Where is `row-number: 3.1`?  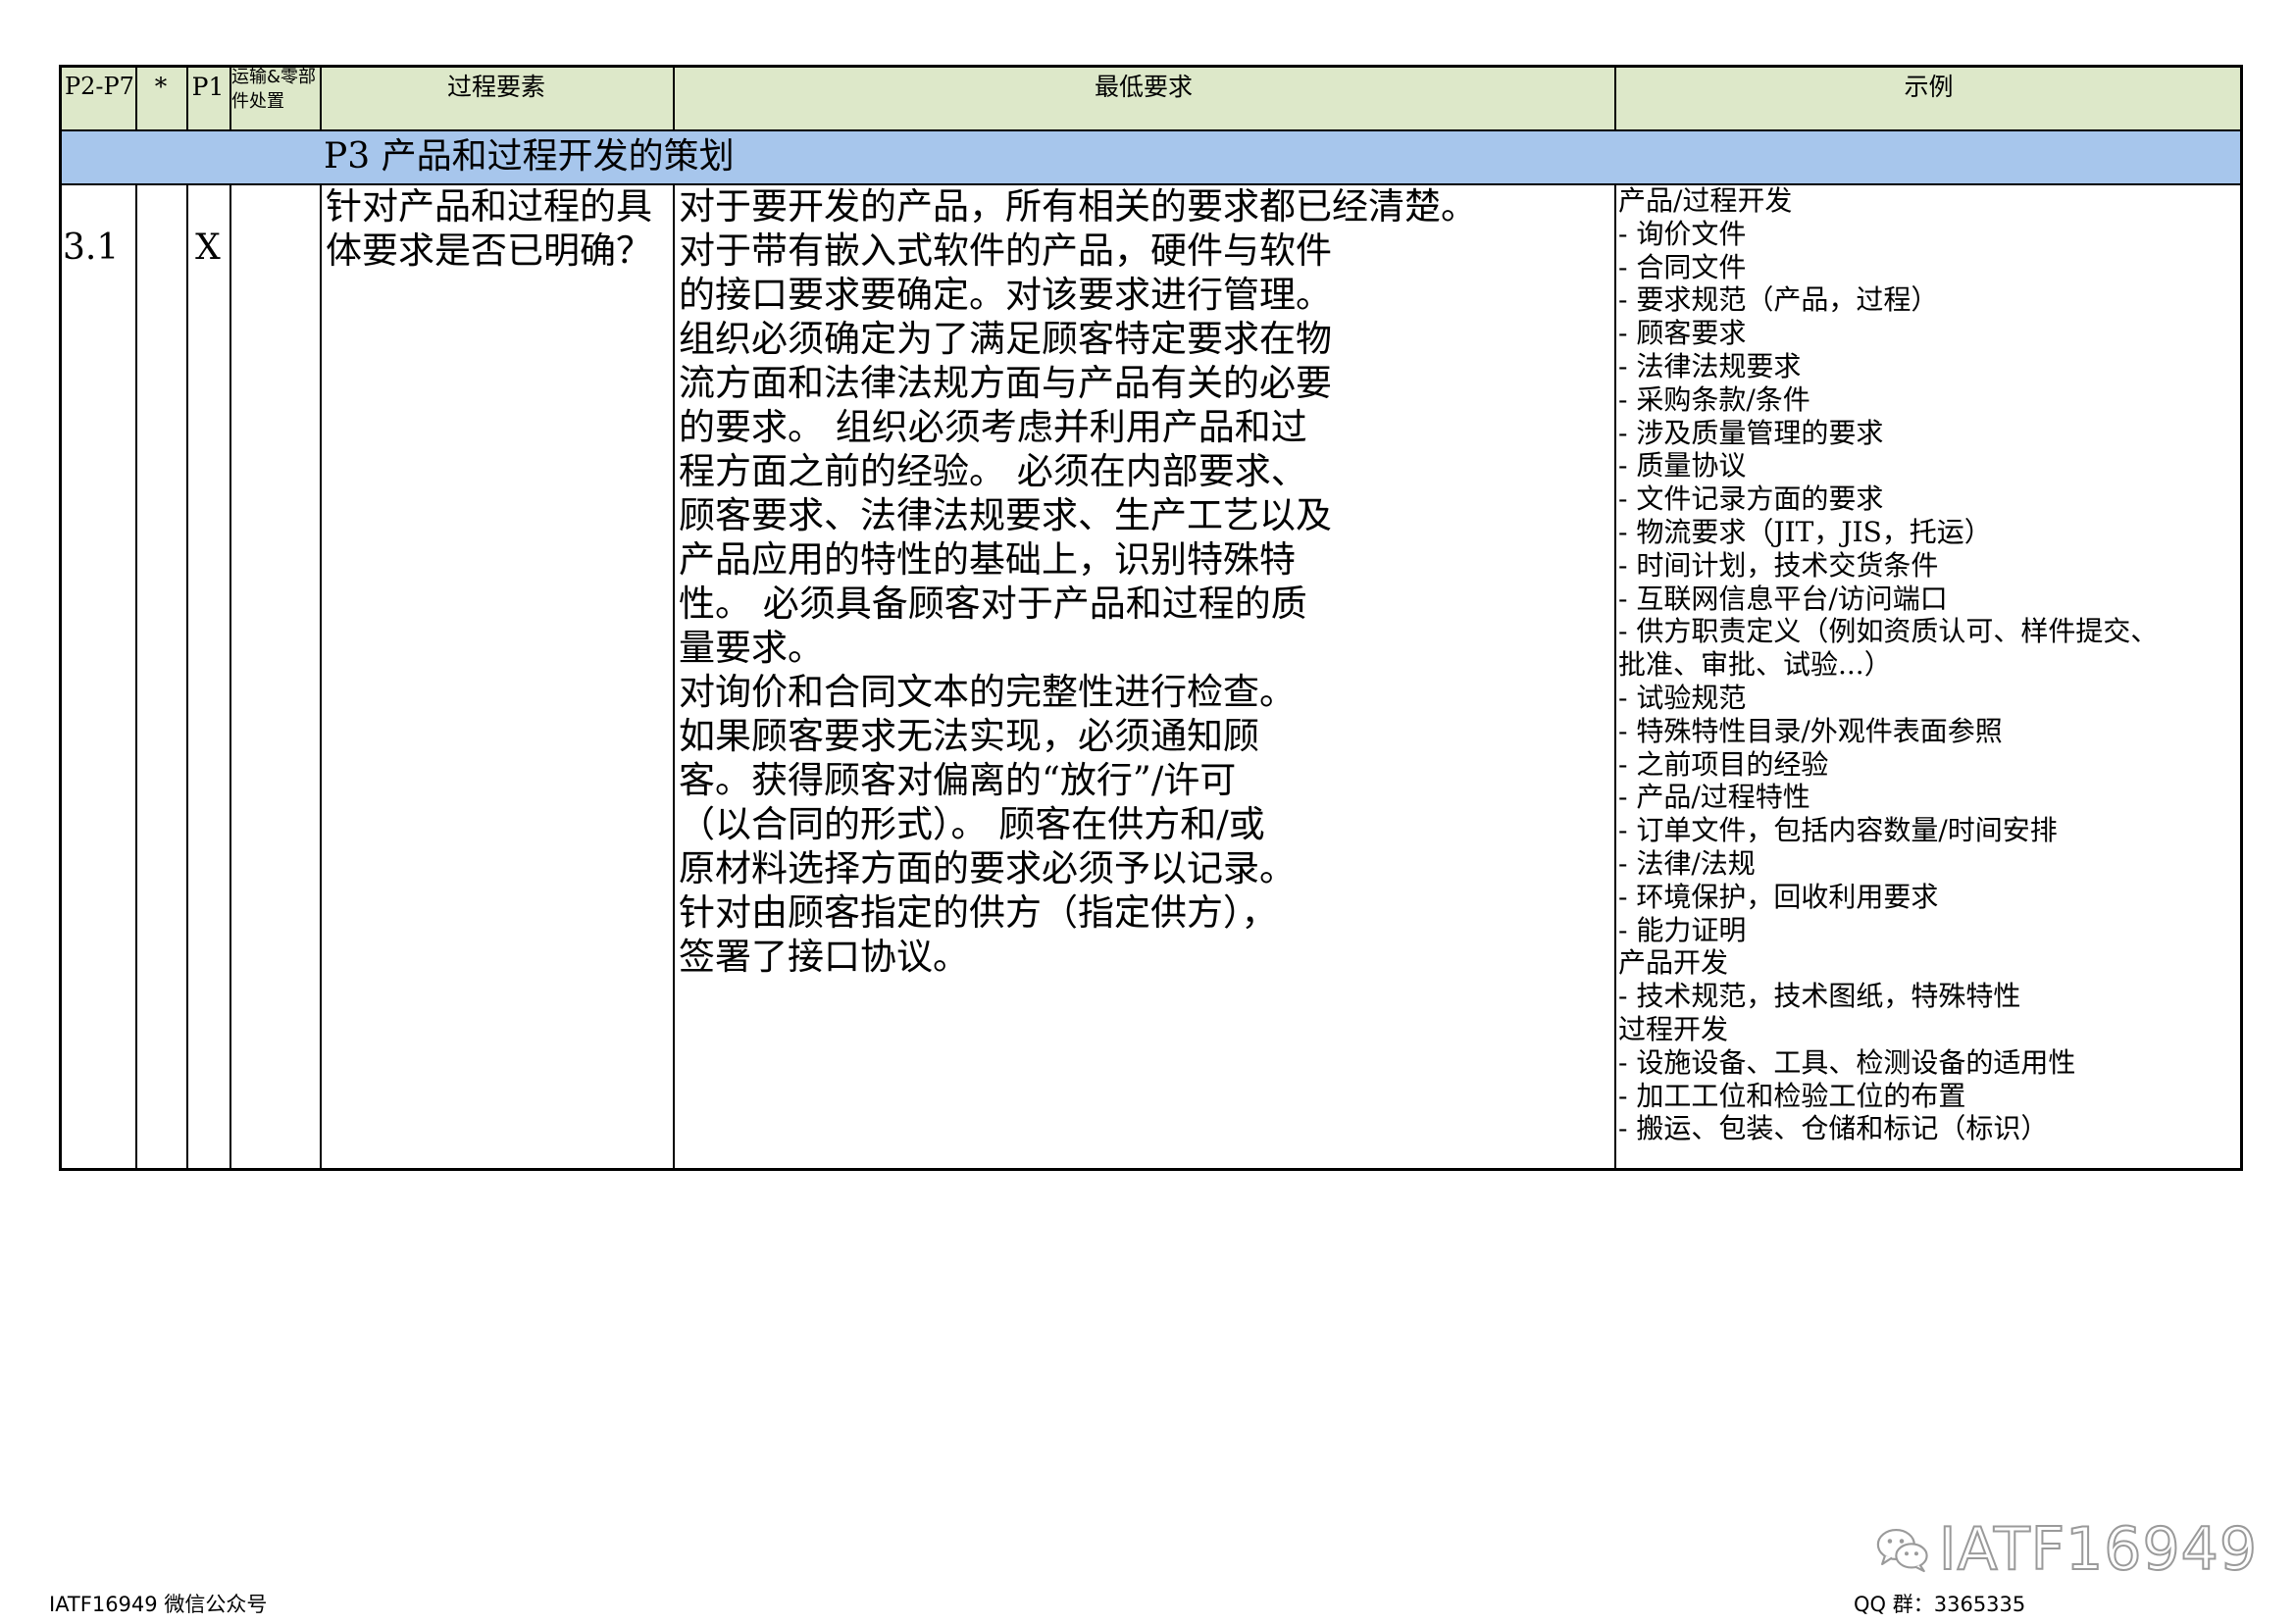 row-number: 3.1 is located at coordinates (91, 248).